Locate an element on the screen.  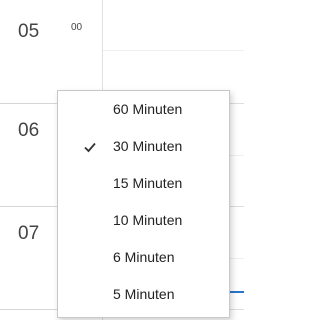
minute-label-00: 00 is located at coordinates (77, 27).